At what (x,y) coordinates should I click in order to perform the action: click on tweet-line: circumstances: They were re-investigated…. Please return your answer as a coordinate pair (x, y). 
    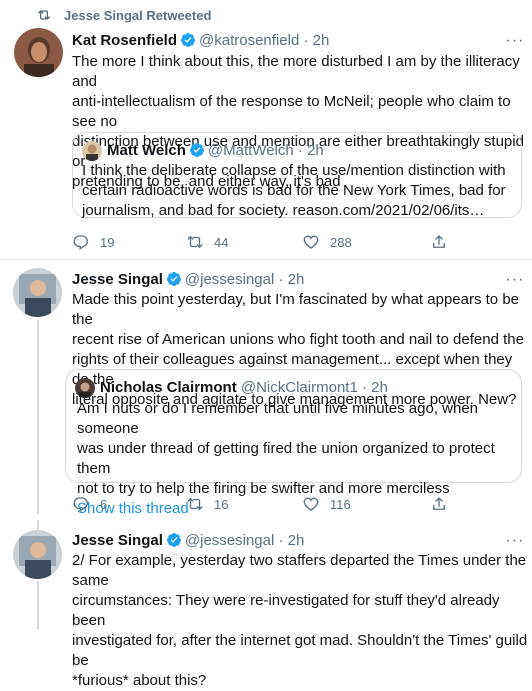
    Looking at the image, I should click on (286, 610).